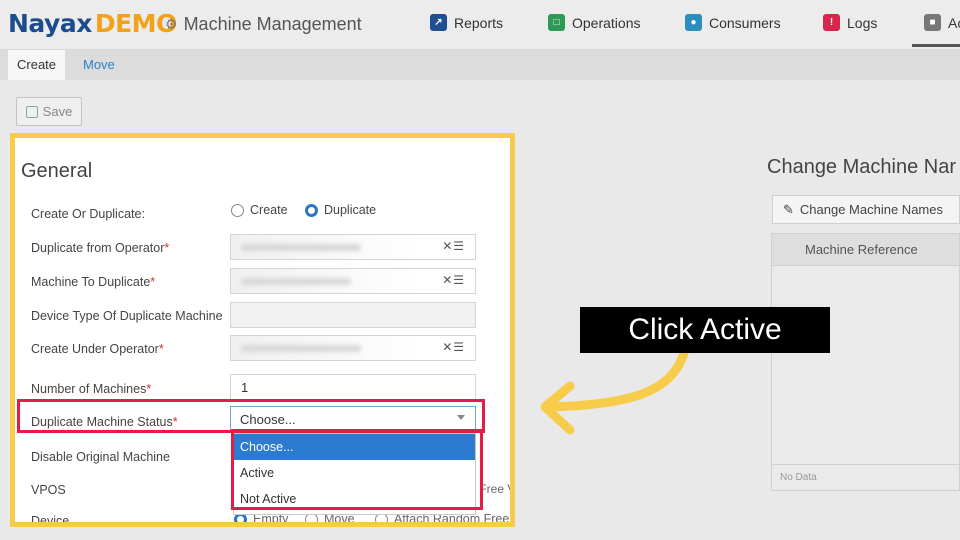 The height and width of the screenshot is (540, 960). What do you see at coordinates (50, 520) in the screenshot?
I see `device-label: Device` at bounding box center [50, 520].